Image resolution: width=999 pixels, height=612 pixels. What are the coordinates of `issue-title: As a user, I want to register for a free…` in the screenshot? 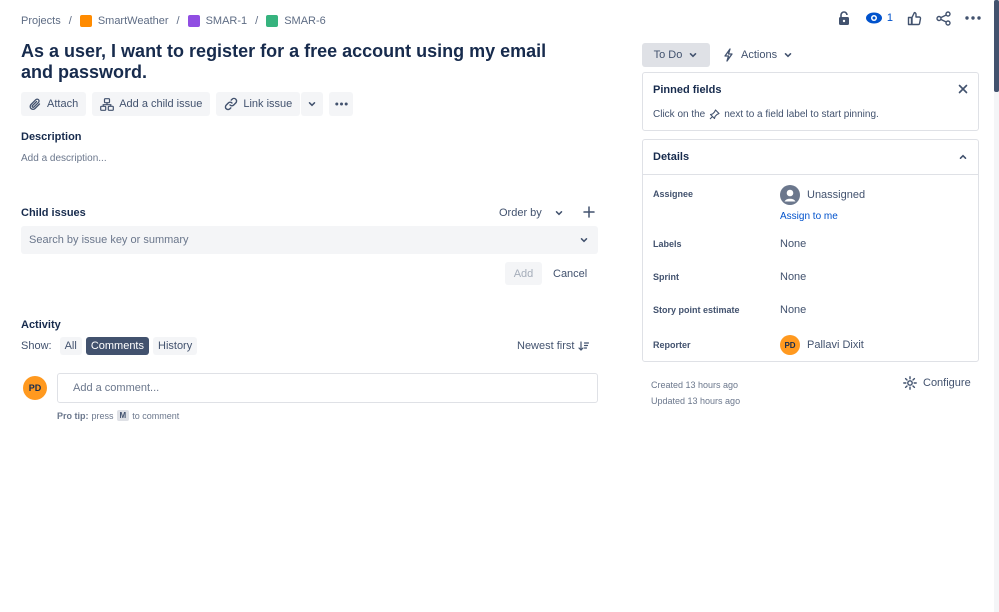 It's located at (301, 62).